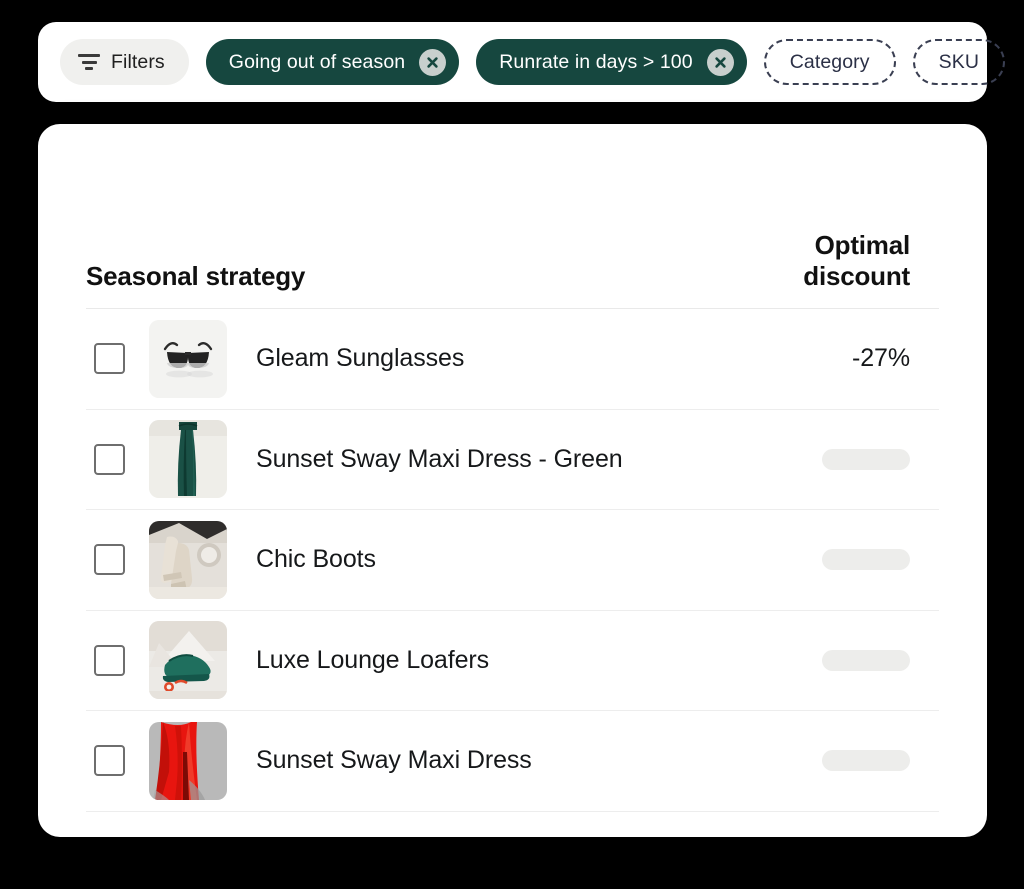 Image resolution: width=1024 pixels, height=889 pixels. I want to click on table-row: Luxe Lounge Loafers, so click(512, 661).